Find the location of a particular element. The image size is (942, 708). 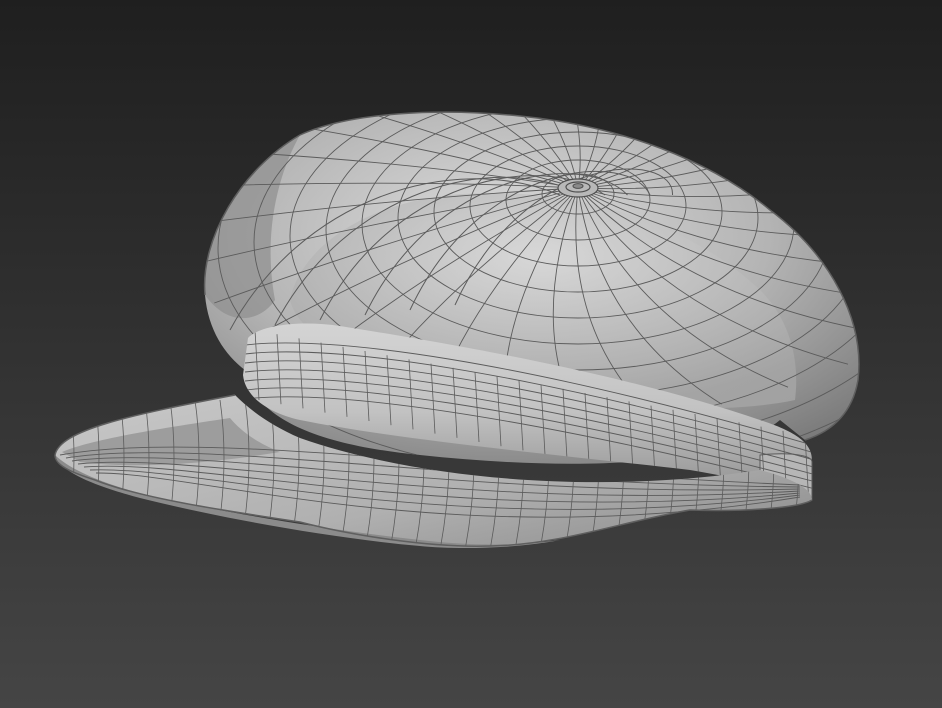

crown-button is located at coordinates (578, 188).